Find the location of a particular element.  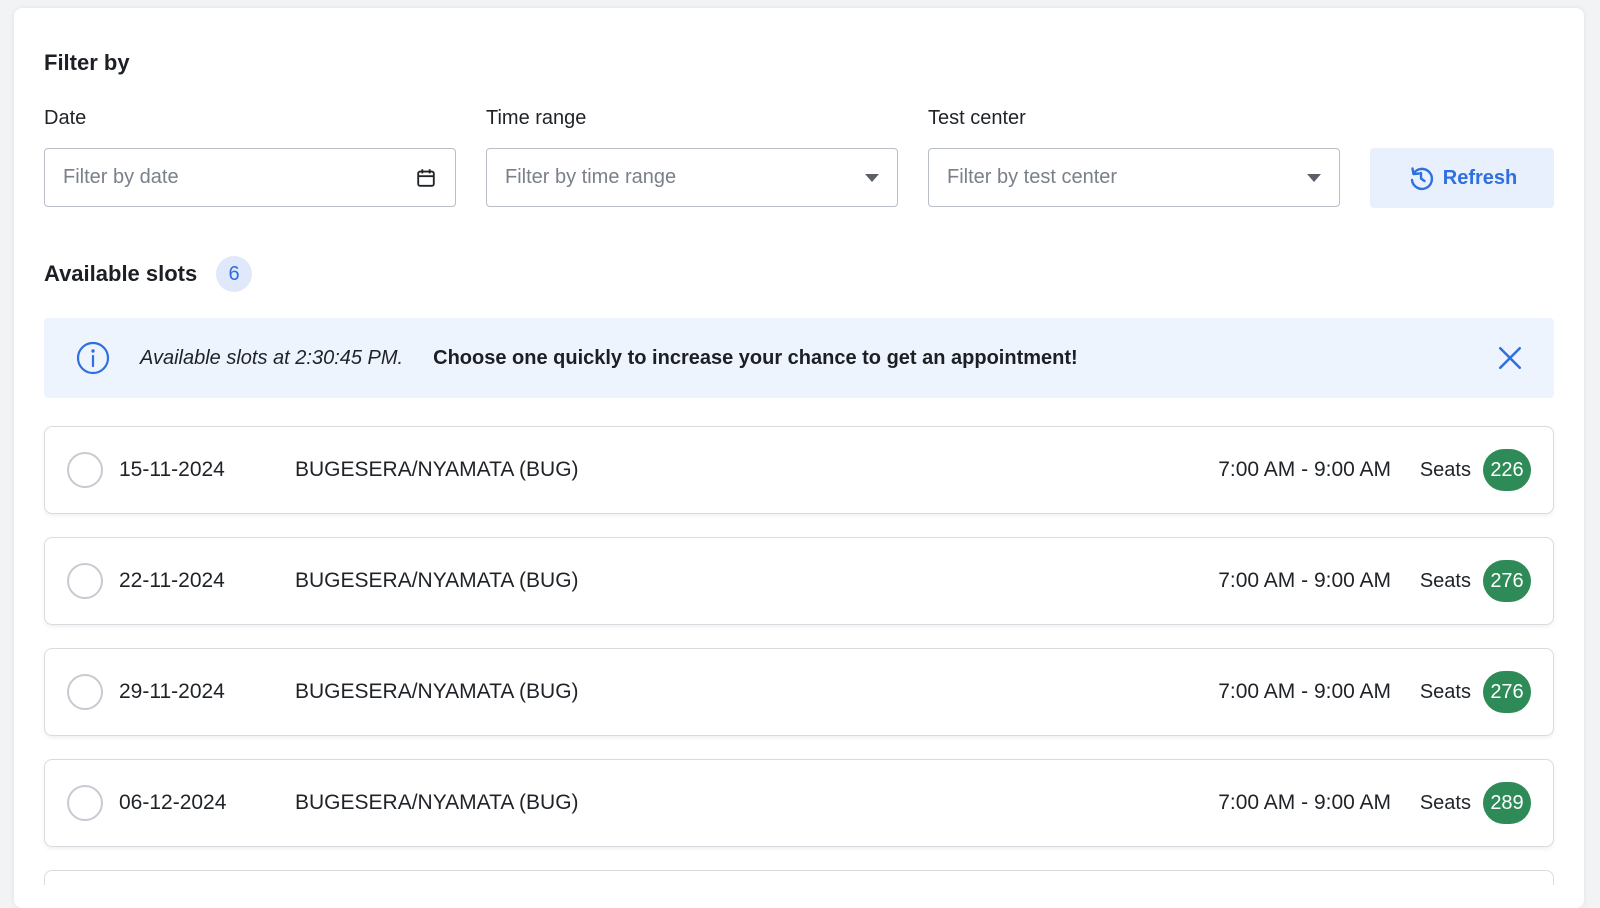

test-center-label: Test center is located at coordinates (977, 118).